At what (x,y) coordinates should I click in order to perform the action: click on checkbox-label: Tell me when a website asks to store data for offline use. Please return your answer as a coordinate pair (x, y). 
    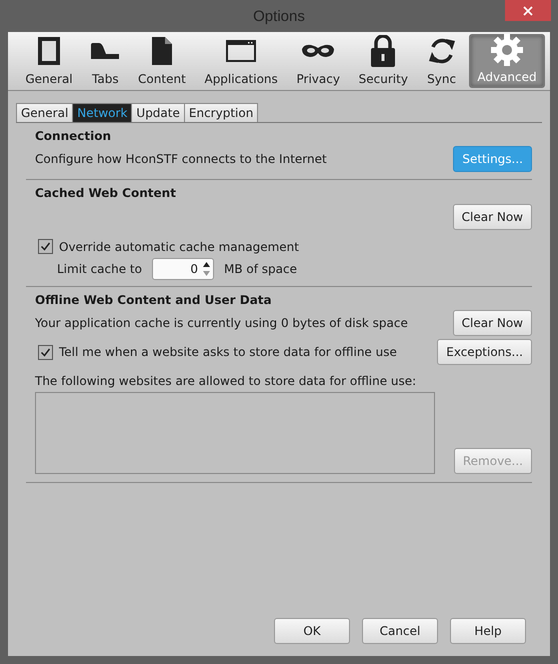
    Looking at the image, I should click on (228, 352).